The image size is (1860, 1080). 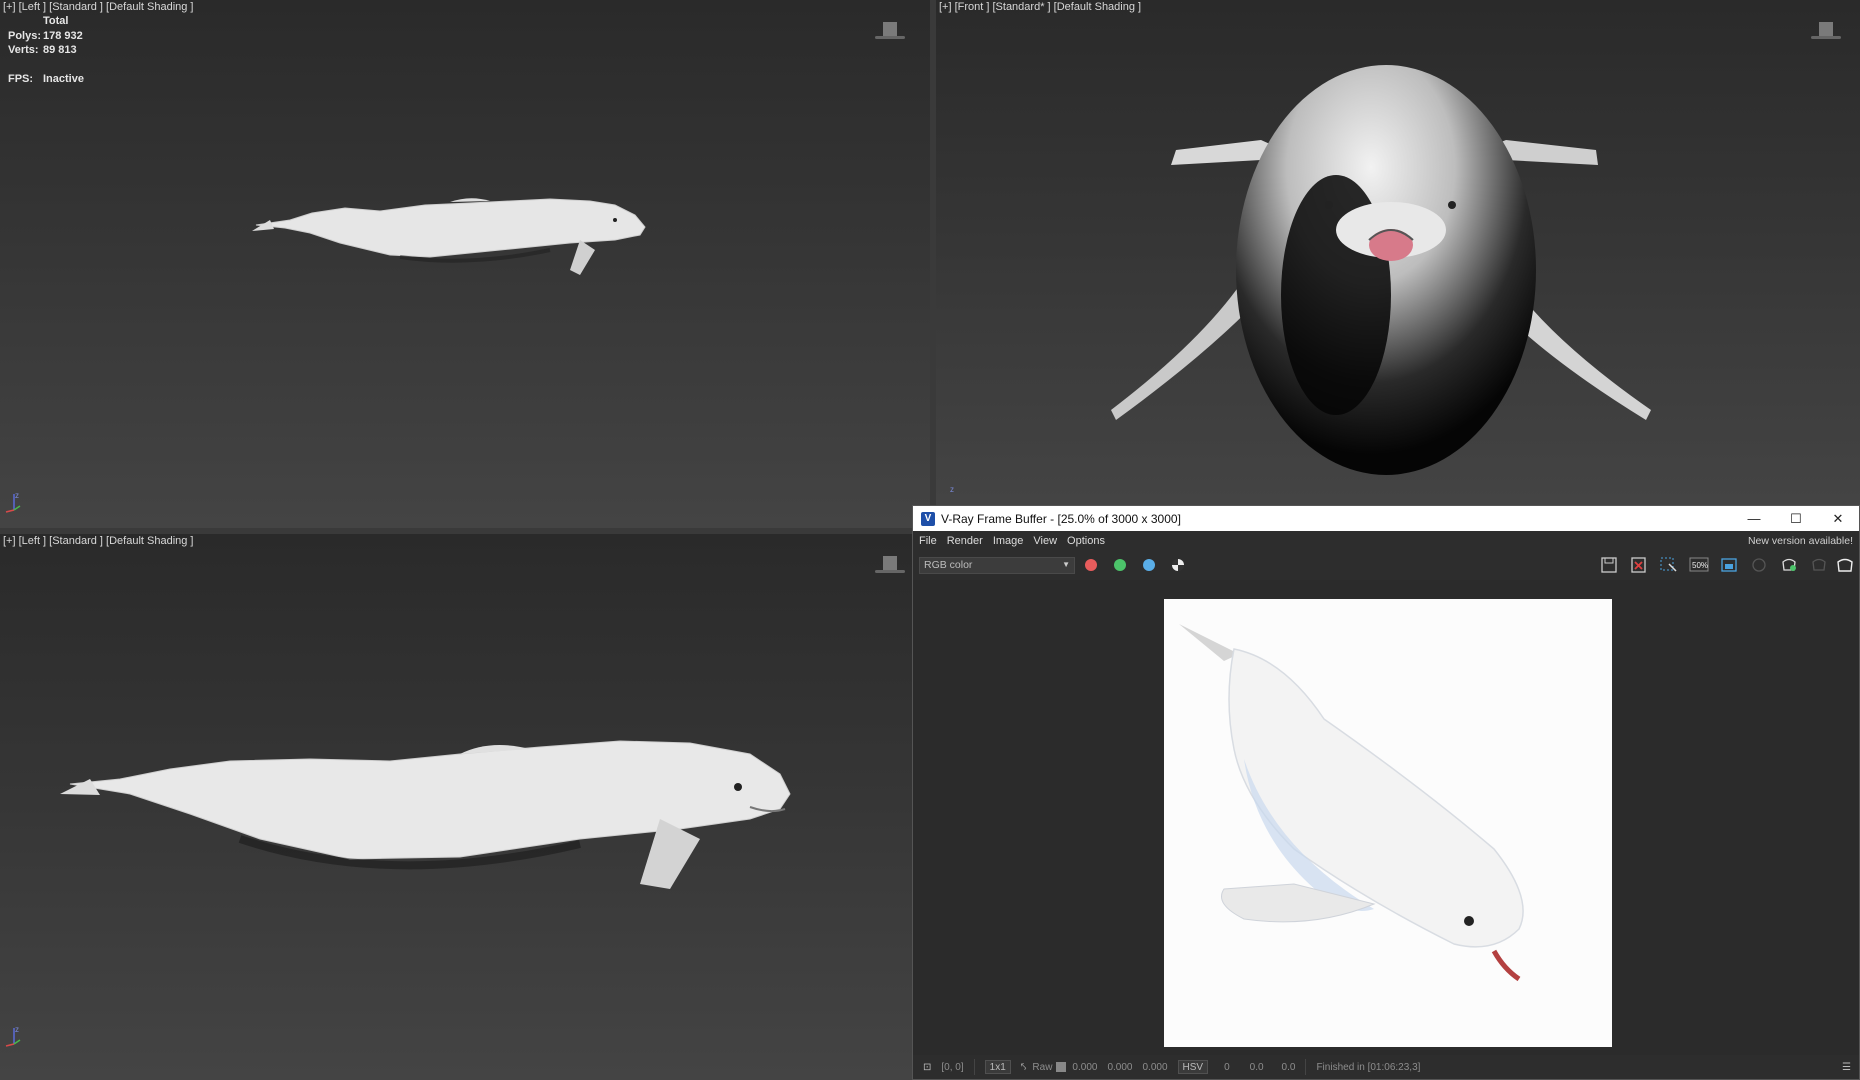 What do you see at coordinates (1639, 565) in the screenshot?
I see `clear-image-icon` at bounding box center [1639, 565].